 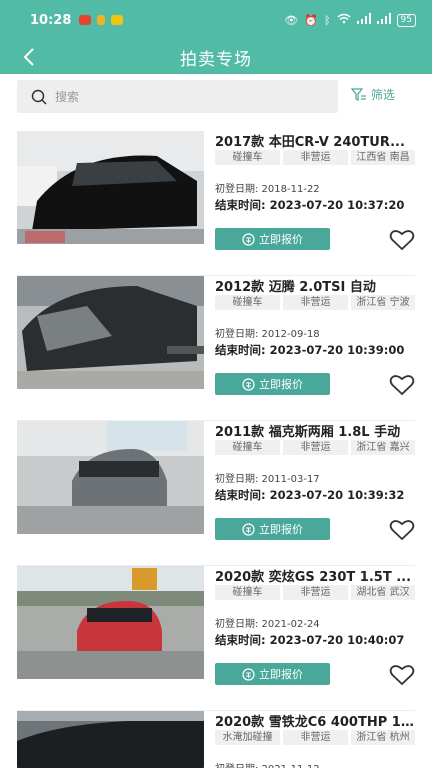 I want to click on eye-icon: 👁, so click(x=291, y=20).